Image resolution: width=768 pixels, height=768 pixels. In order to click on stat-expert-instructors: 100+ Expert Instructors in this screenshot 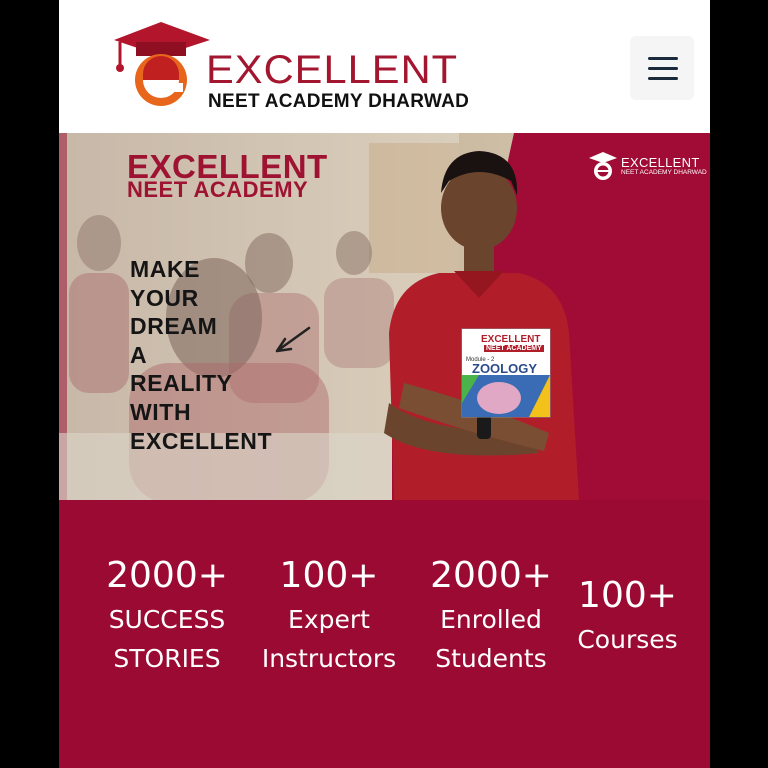, I will do `click(329, 618)`.